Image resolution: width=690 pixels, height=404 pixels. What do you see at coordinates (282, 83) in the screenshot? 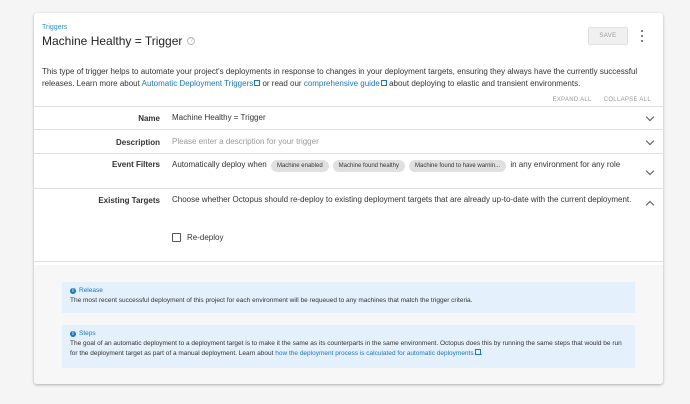
I see `desc-part2: or read our` at bounding box center [282, 83].